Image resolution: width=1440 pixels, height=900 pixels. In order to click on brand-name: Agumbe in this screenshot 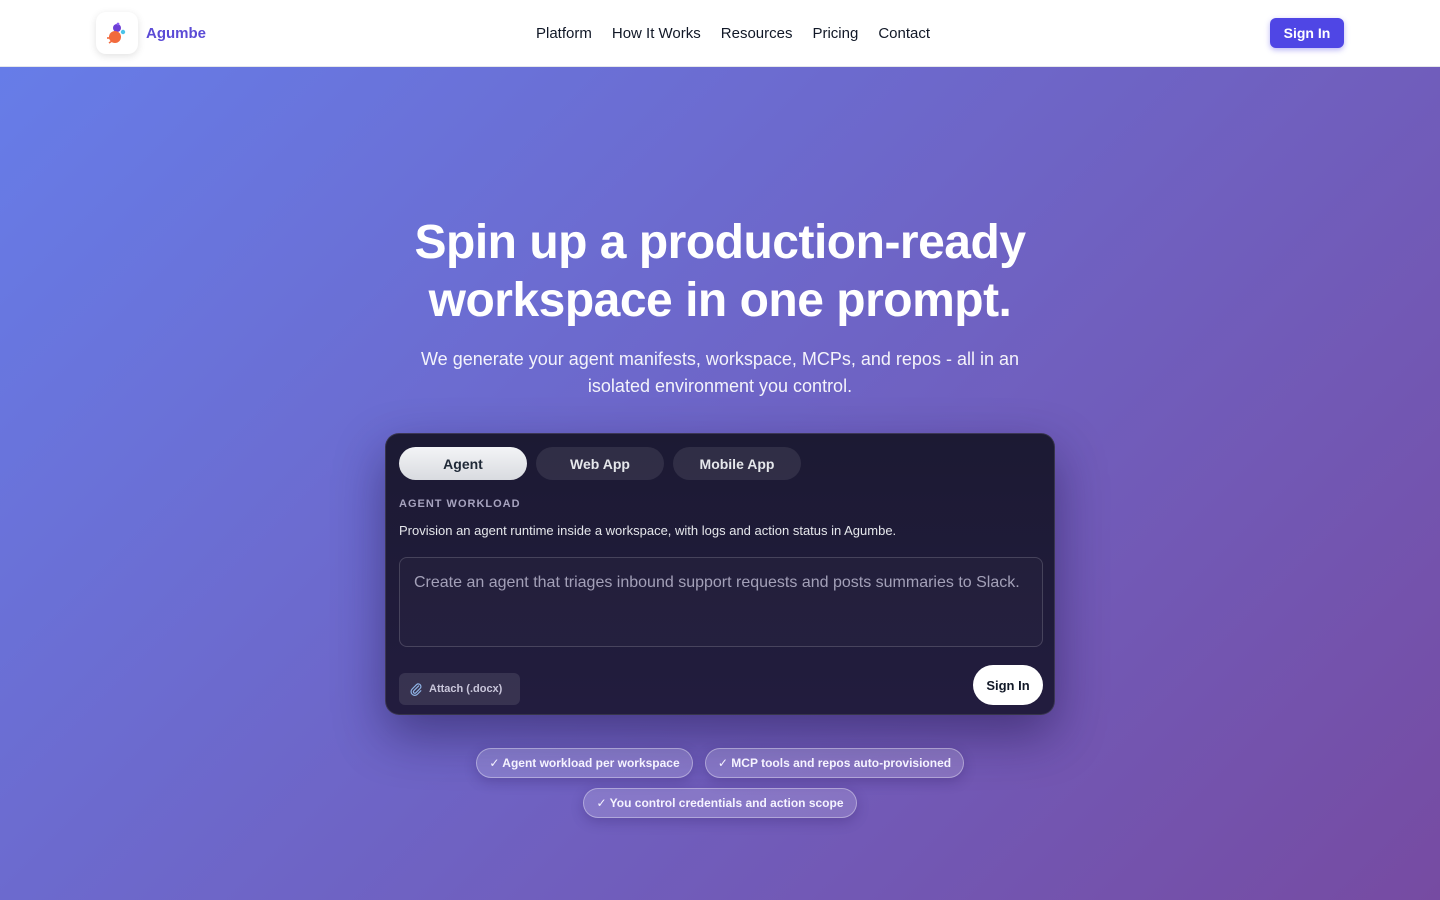, I will do `click(176, 33)`.